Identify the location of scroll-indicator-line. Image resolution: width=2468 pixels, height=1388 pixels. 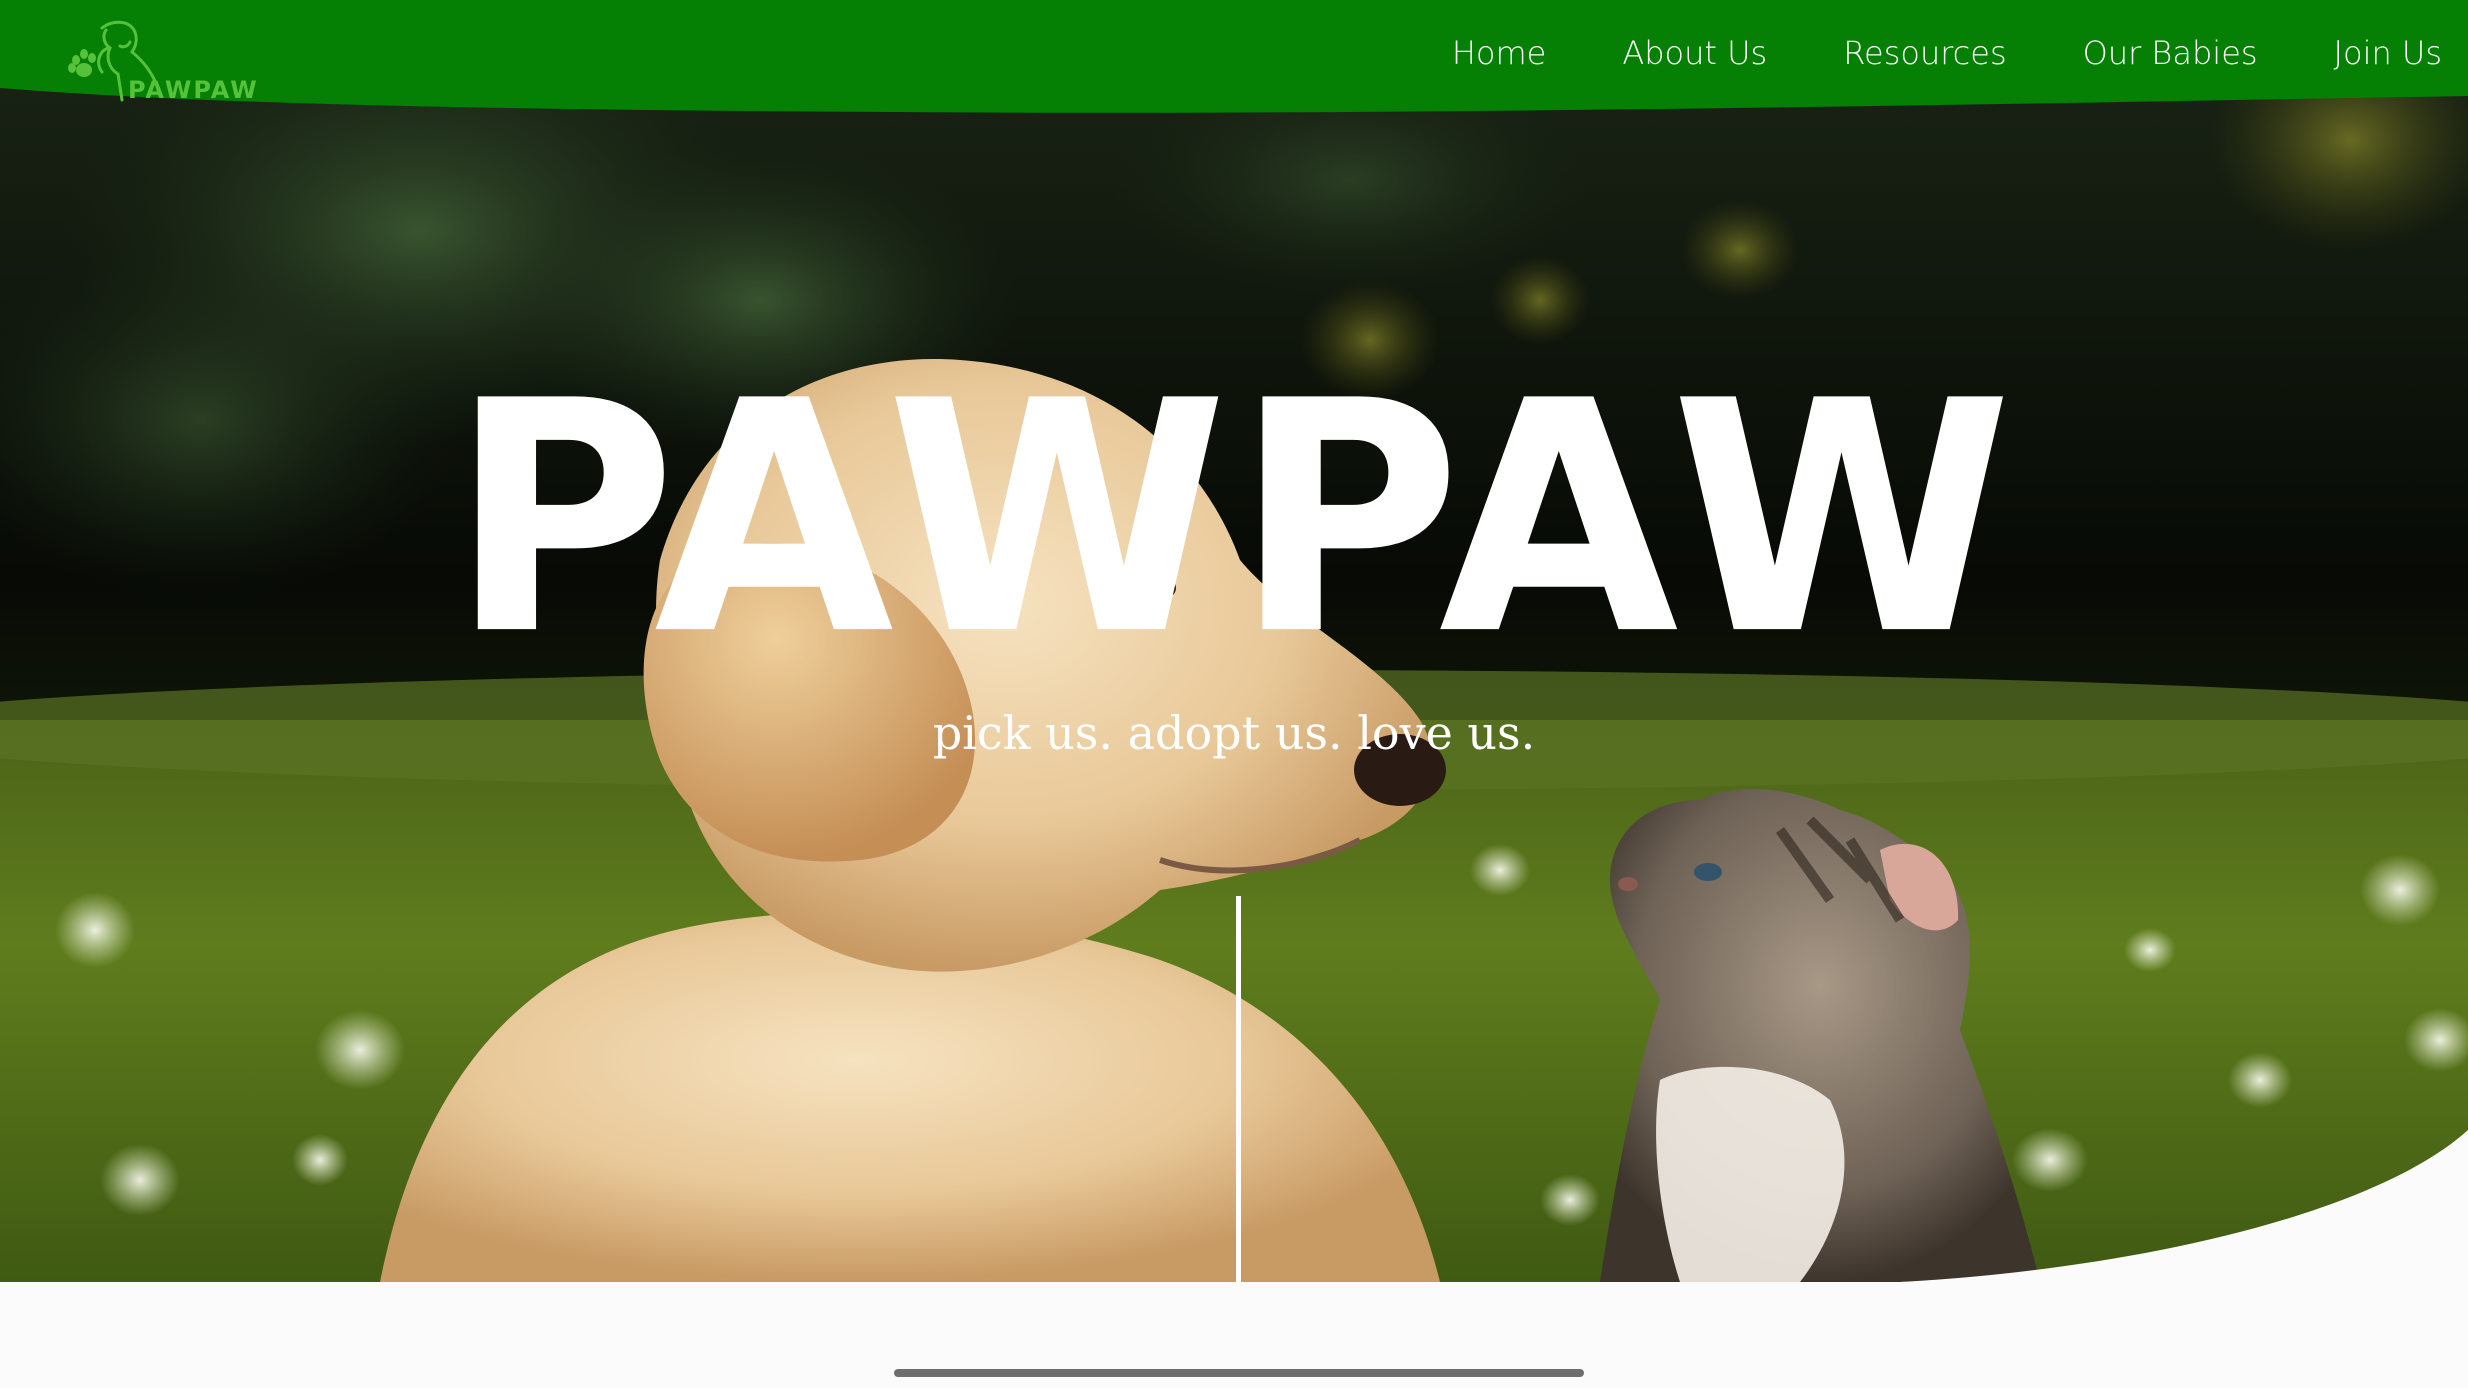
(1238, 1089).